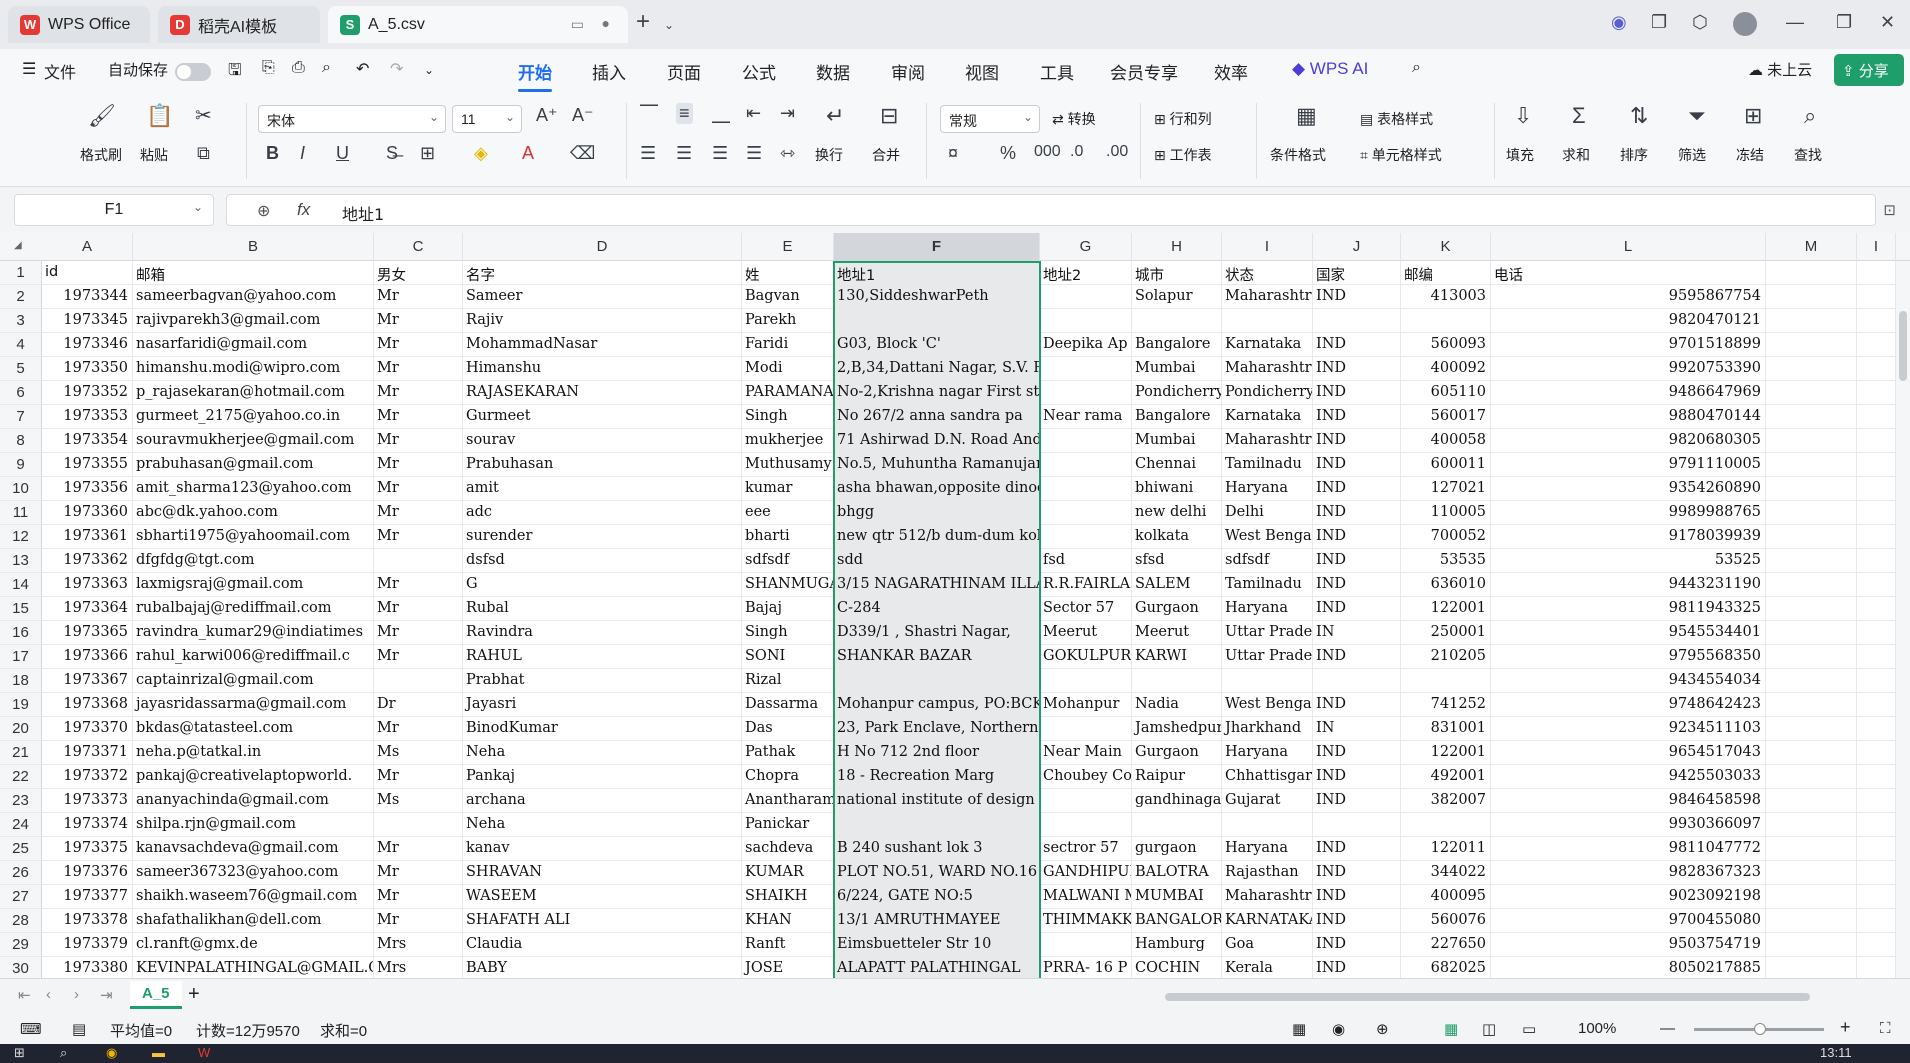 Image resolution: width=1910 pixels, height=1063 pixels. What do you see at coordinates (1267, 297) in the screenshot?
I see `table-cell: Maharashtra` at bounding box center [1267, 297].